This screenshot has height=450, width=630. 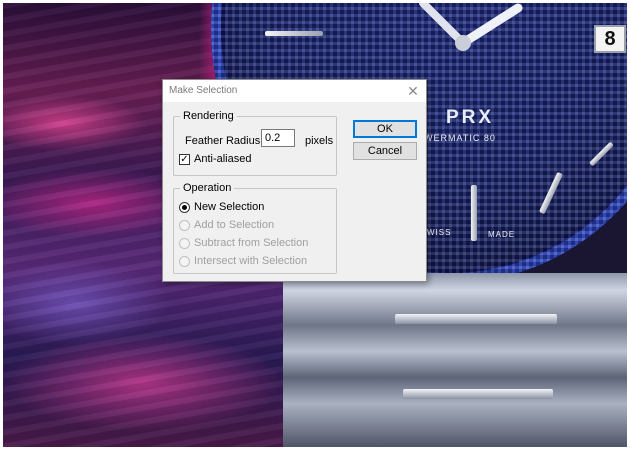 What do you see at coordinates (234, 225) in the screenshot?
I see `radio-label: Add to Selection` at bounding box center [234, 225].